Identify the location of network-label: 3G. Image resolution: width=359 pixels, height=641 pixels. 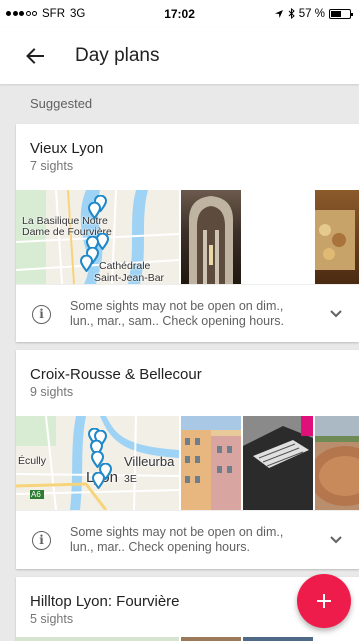
(78, 13).